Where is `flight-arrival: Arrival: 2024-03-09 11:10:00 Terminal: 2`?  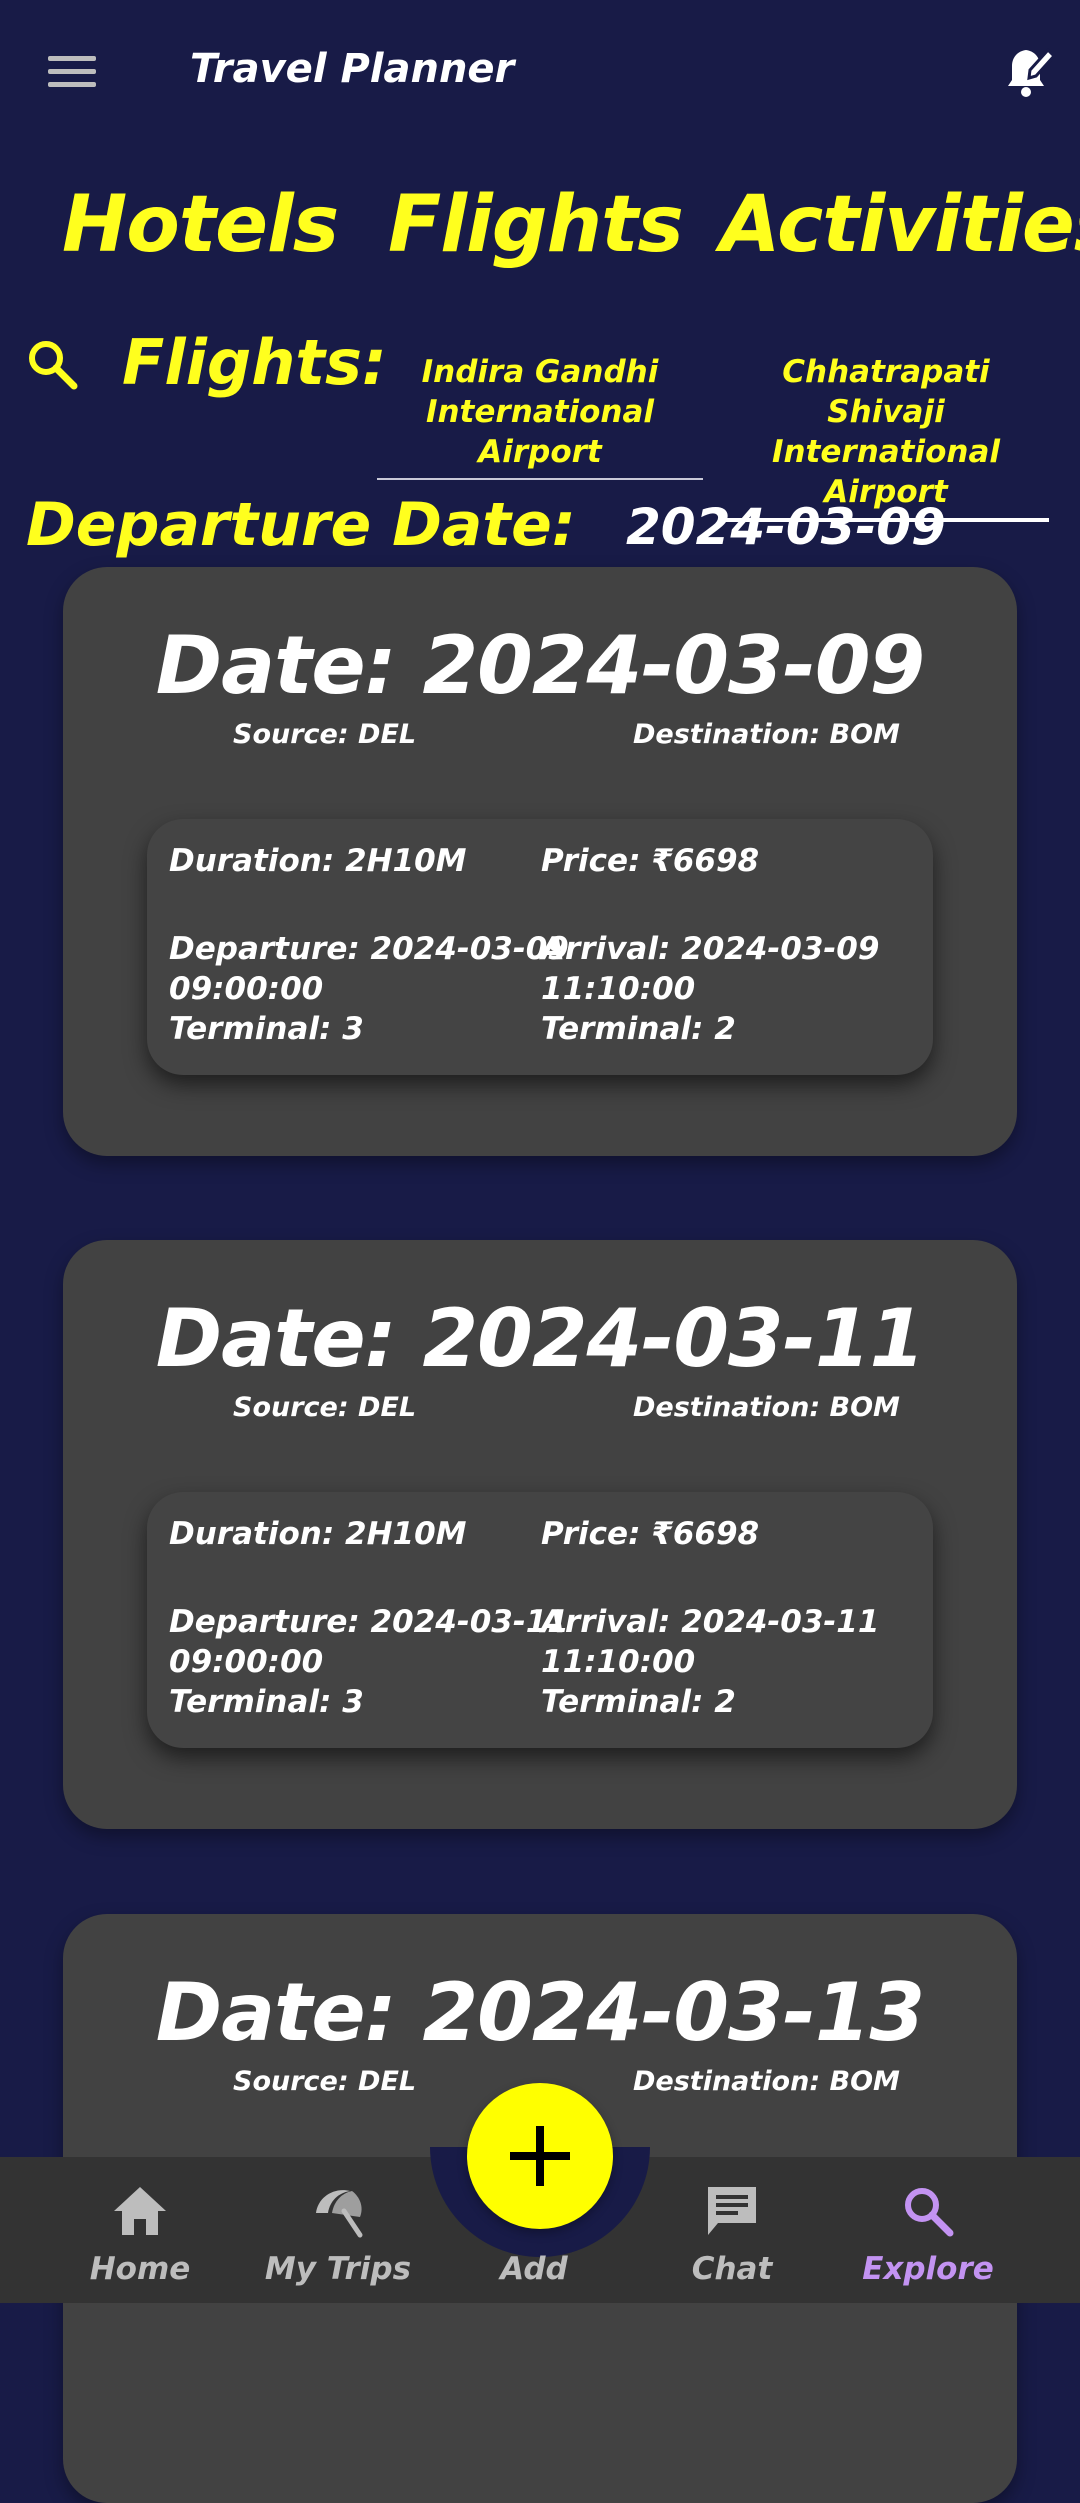
flight-arrival: Arrival: 2024-03-09 11:10:00 Terminal: 2 is located at coordinates (710, 989).